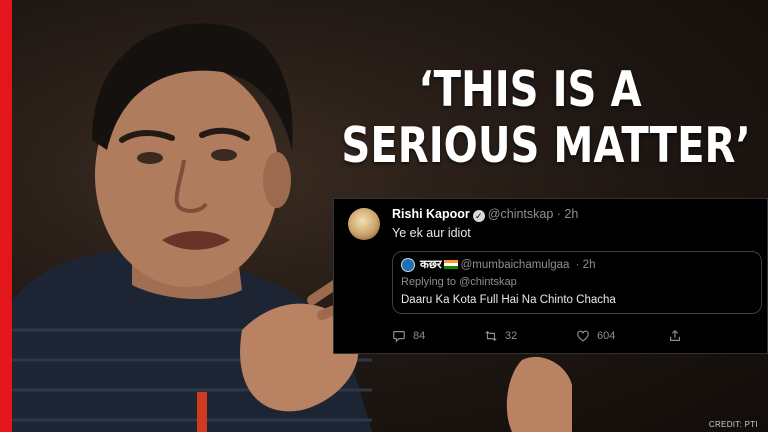 The width and height of the screenshot is (768, 432). Describe the element at coordinates (491, 336) in the screenshot. I see `retweet-icon` at that location.